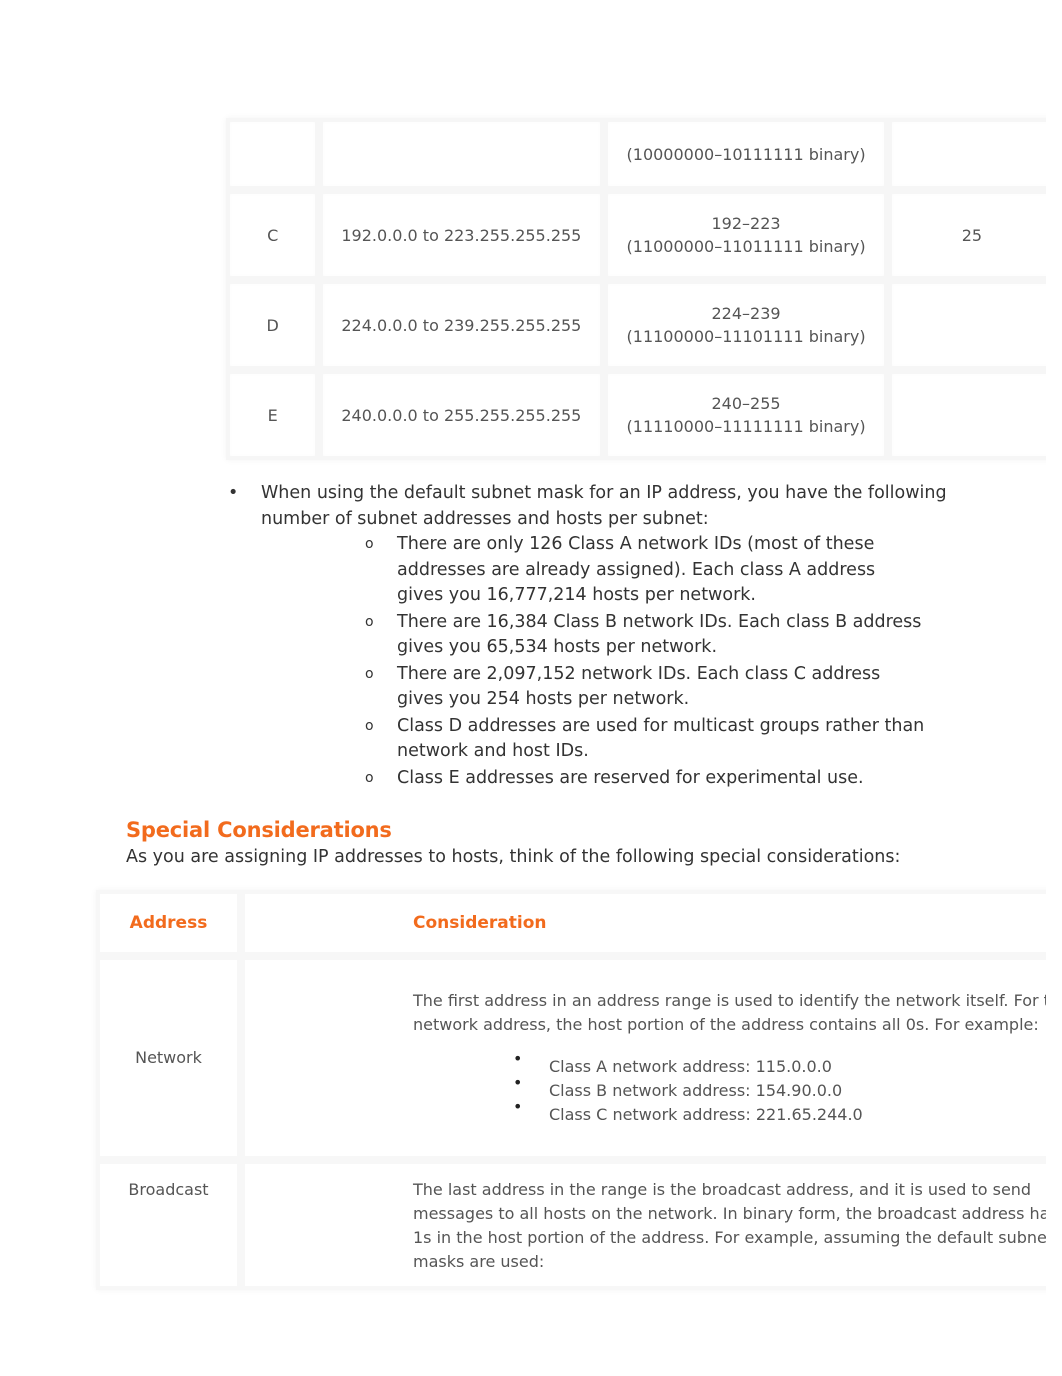 Image resolution: width=1062 pixels, height=1376 pixels. I want to click on table-row: (10000000–10111111 binary), so click(636, 154).